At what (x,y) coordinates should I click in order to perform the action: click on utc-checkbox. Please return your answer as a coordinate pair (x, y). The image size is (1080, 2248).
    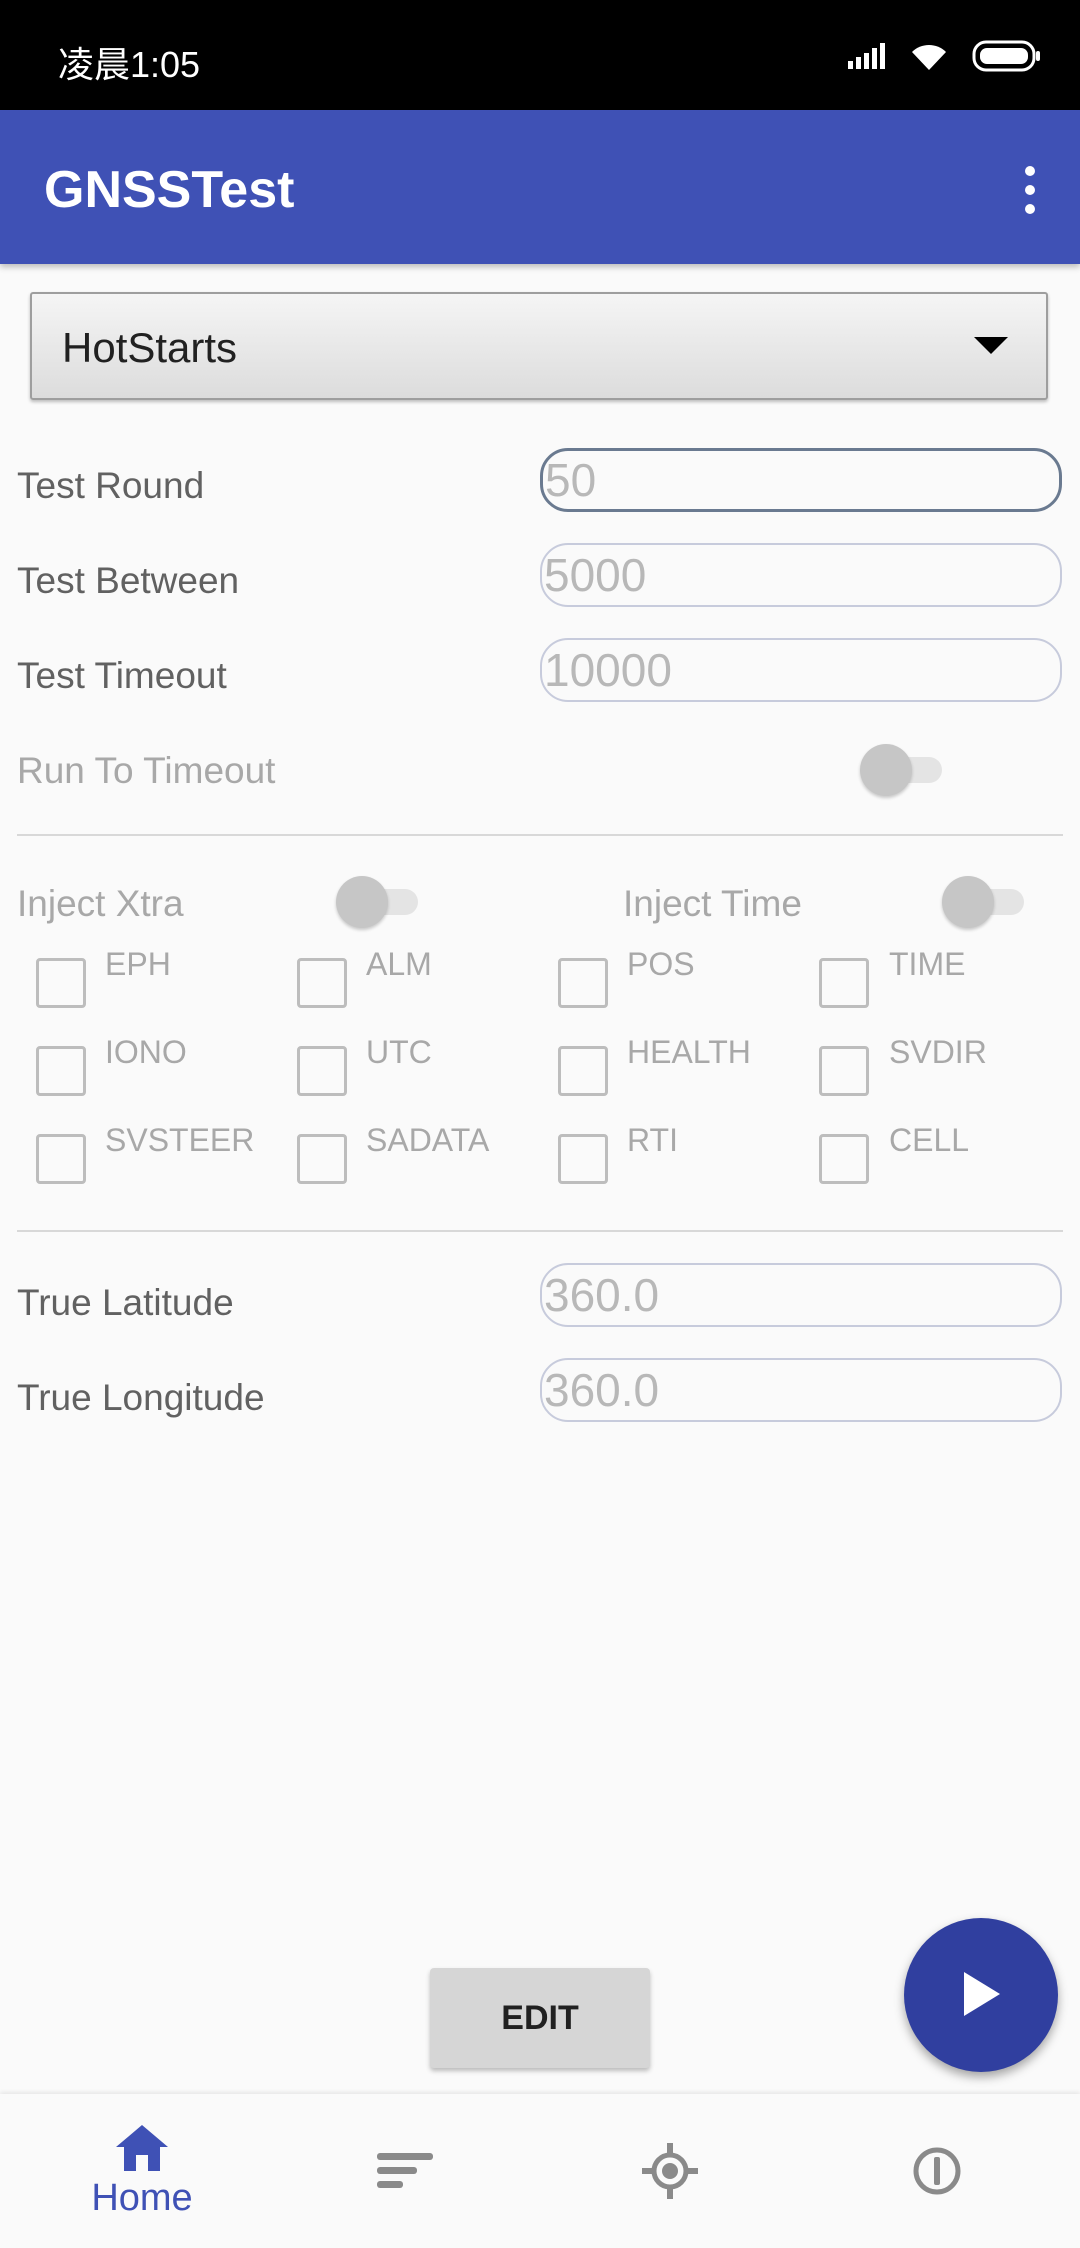
    Looking at the image, I should click on (322, 1071).